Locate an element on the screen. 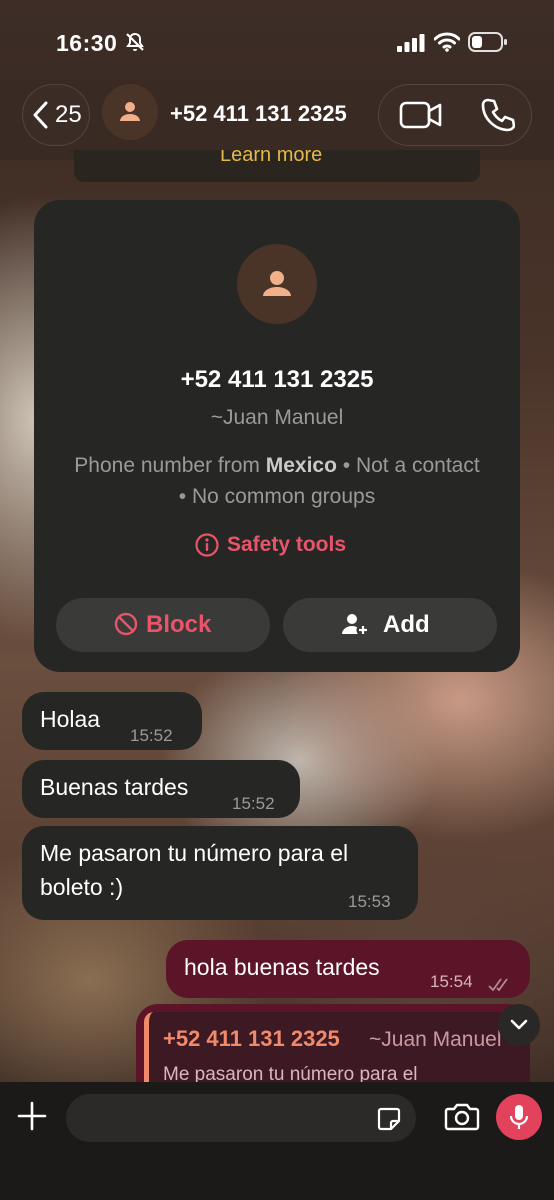  add-person-icon is located at coordinates (356, 625).